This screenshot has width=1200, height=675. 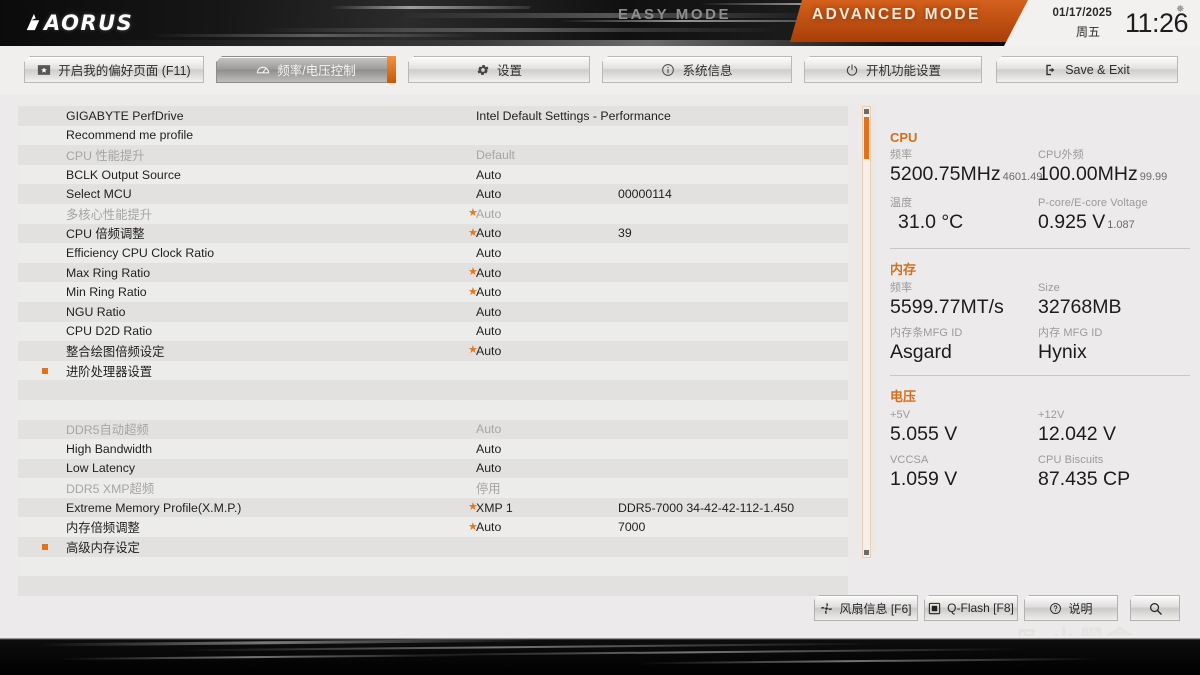 I want to click on info-cell: Size 32768MB, so click(x=1112, y=300).